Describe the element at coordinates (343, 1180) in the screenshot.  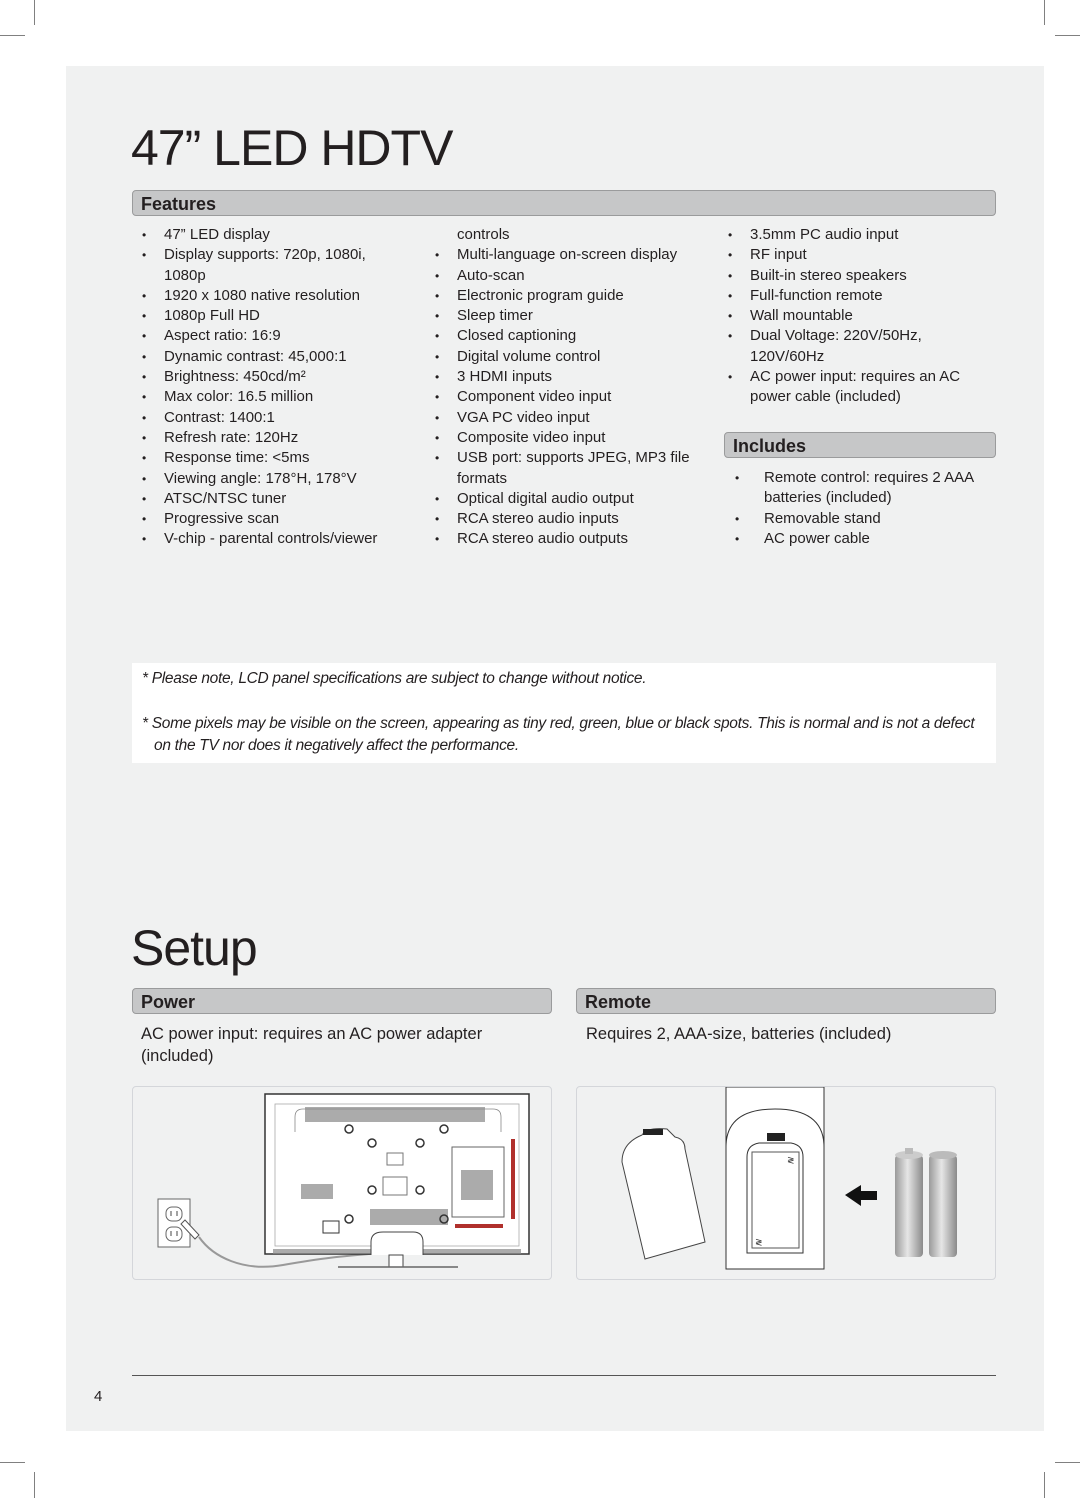
I see `tv-rear-power-illustration` at that location.